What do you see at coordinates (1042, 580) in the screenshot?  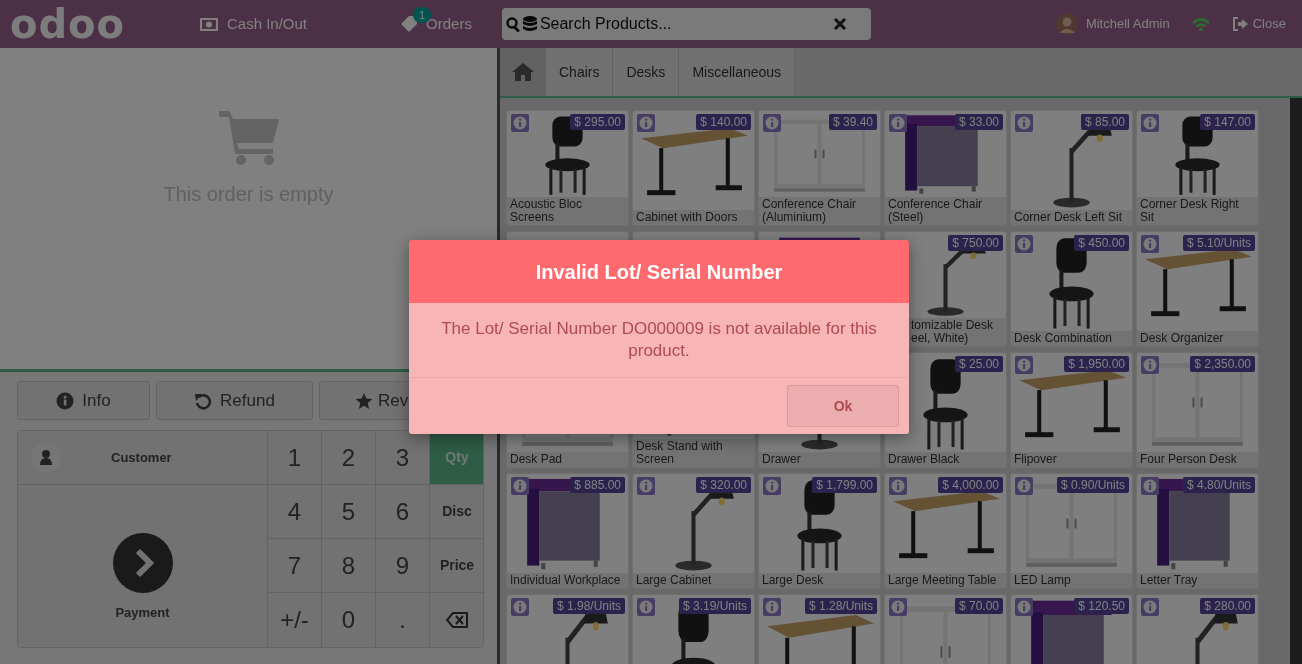 I see `product-name: LED Lamp` at bounding box center [1042, 580].